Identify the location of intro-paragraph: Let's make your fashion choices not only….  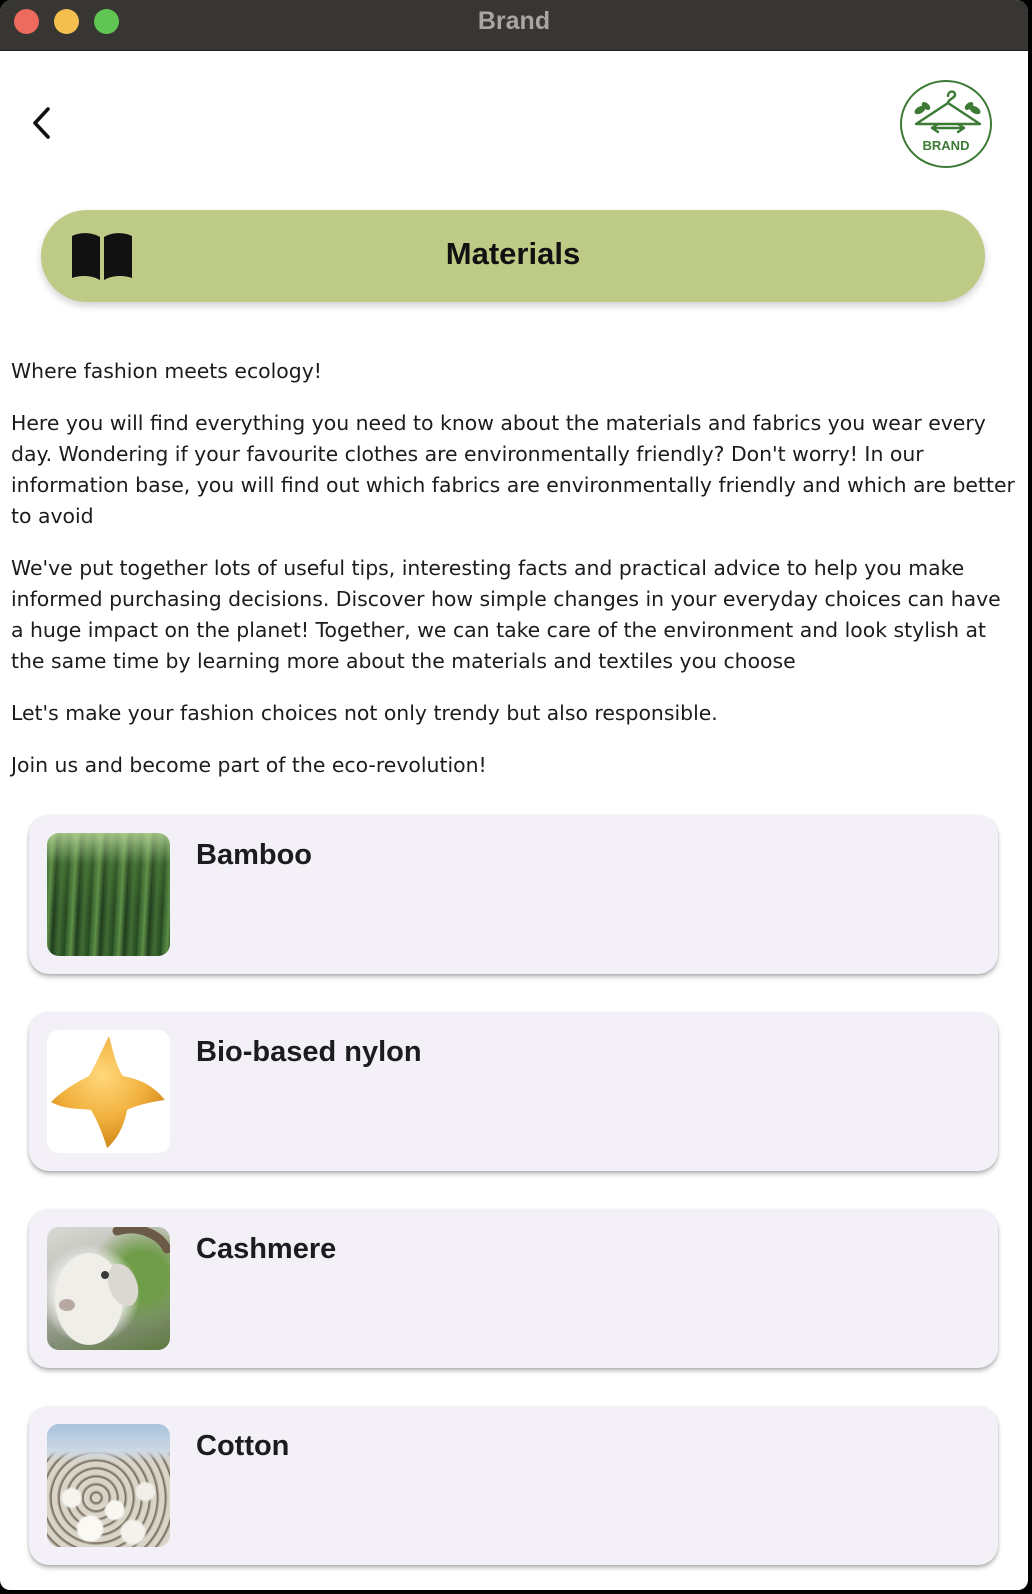
(364, 713).